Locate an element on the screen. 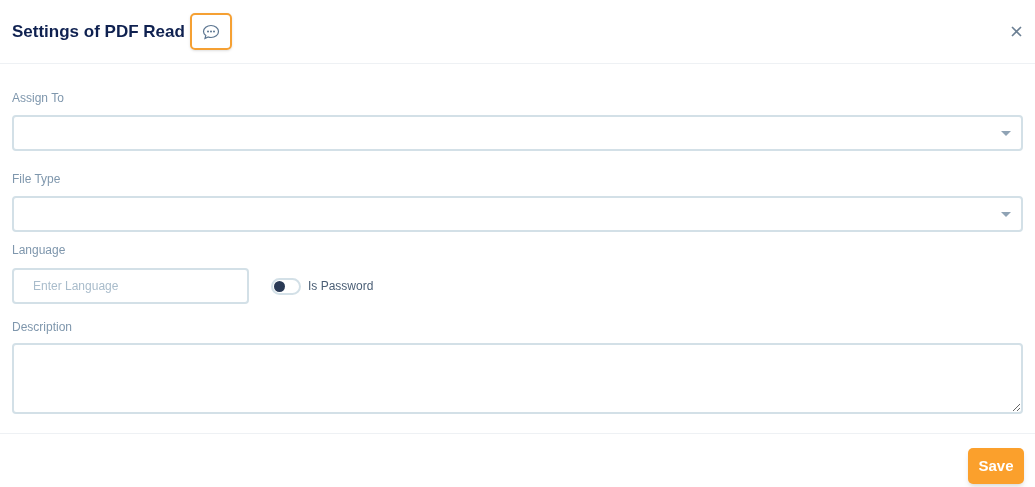  field-label: Assign To is located at coordinates (38, 98).